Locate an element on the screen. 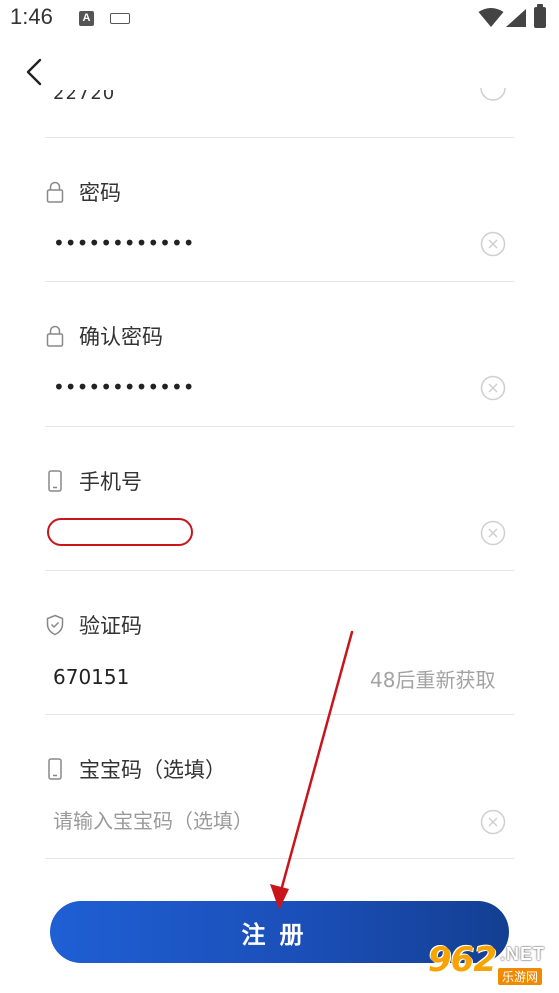  password-label-row: 密码 is located at coordinates (83, 192).